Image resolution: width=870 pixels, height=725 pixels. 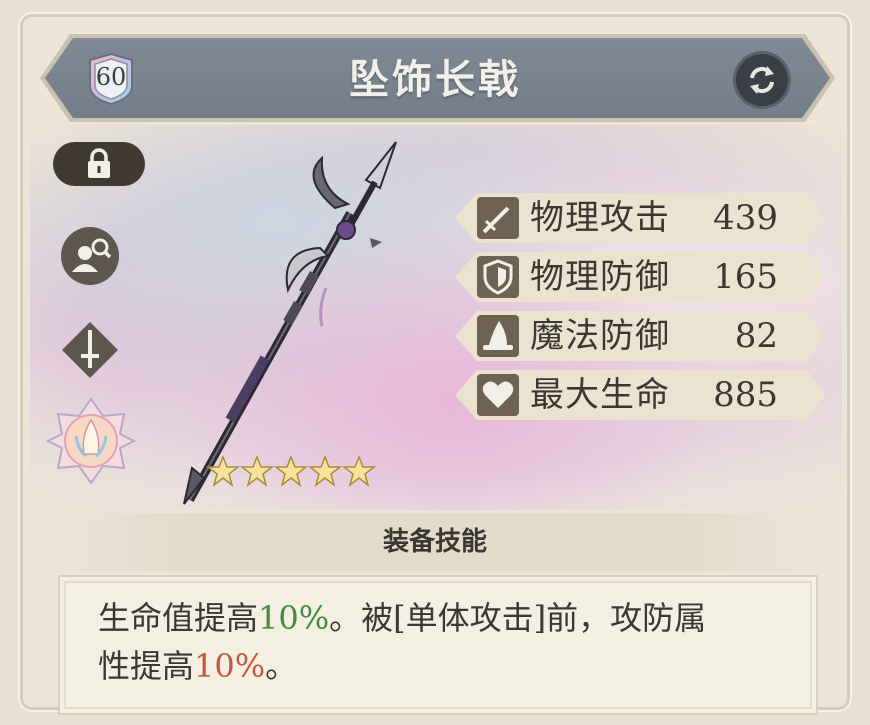 What do you see at coordinates (434, 542) in the screenshot?
I see `skill-section-title: 装备技能` at bounding box center [434, 542].